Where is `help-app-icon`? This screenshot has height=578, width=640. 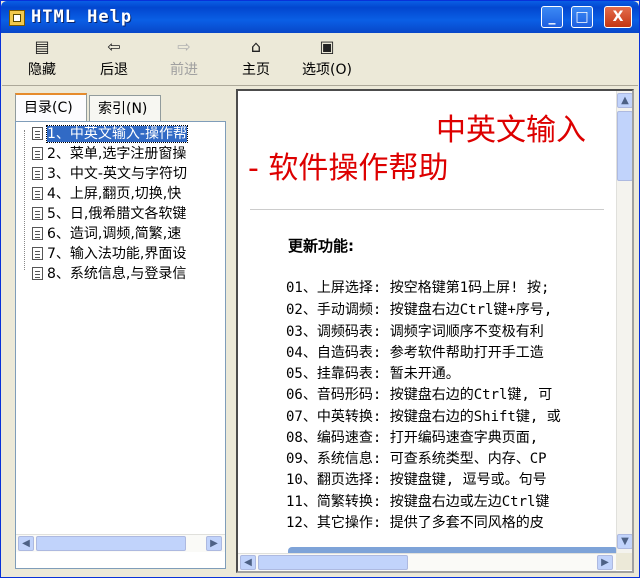 help-app-icon is located at coordinates (17, 18).